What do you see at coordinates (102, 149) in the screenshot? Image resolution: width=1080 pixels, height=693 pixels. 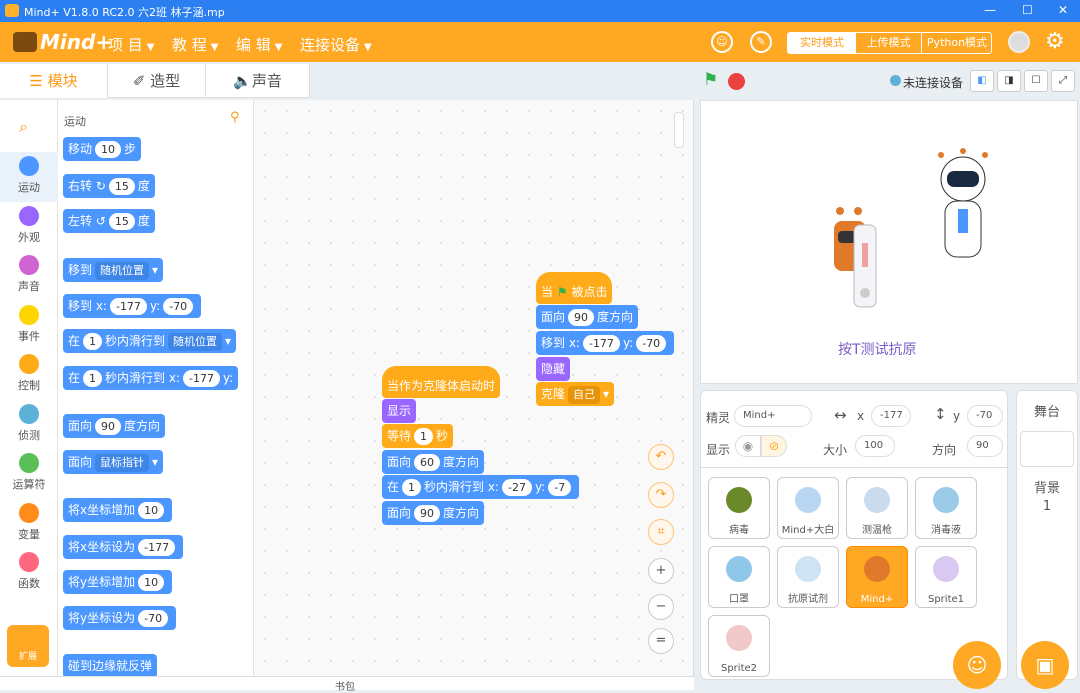 I see `block-move-steps: 移动 10 步` at bounding box center [102, 149].